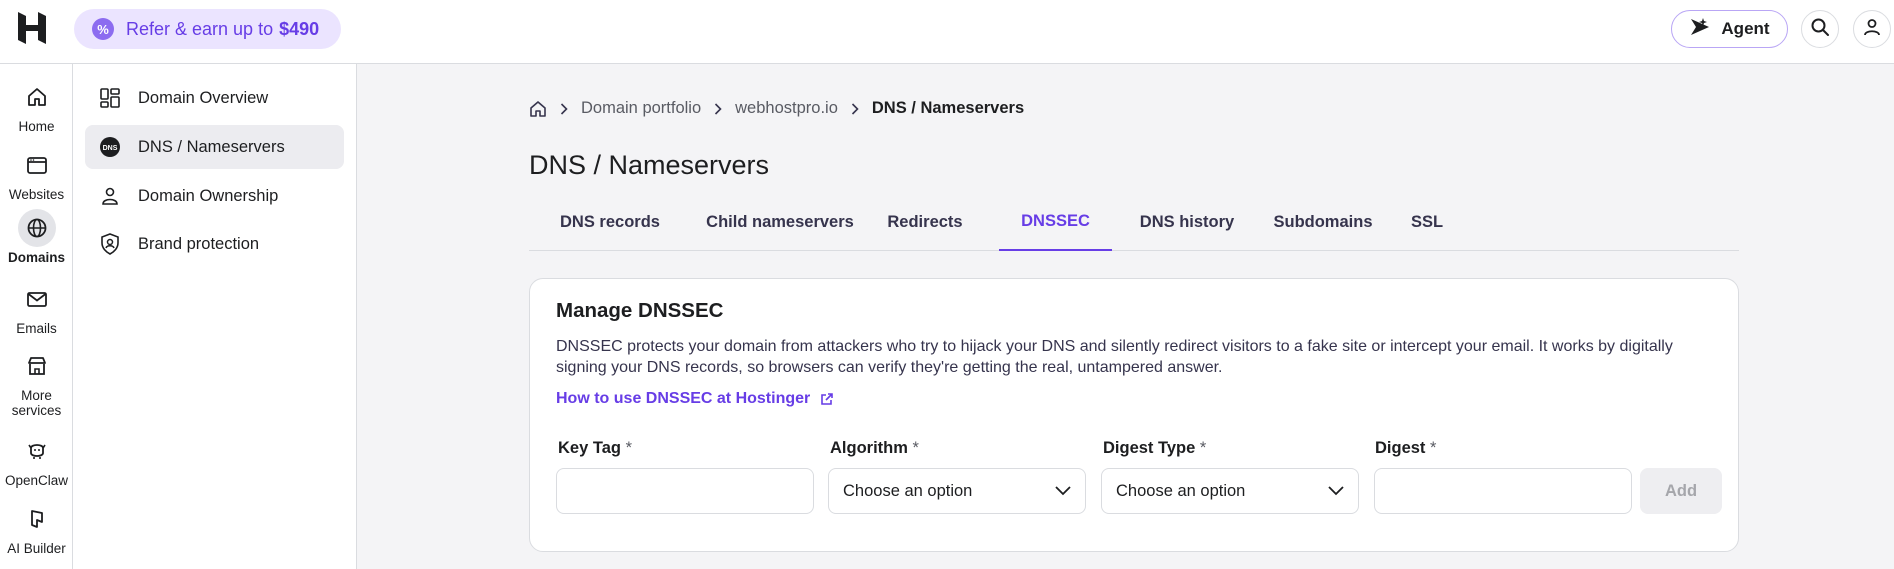 Image resolution: width=1894 pixels, height=569 pixels. Describe the element at coordinates (1700, 29) in the screenshot. I see `agent-icon` at that location.